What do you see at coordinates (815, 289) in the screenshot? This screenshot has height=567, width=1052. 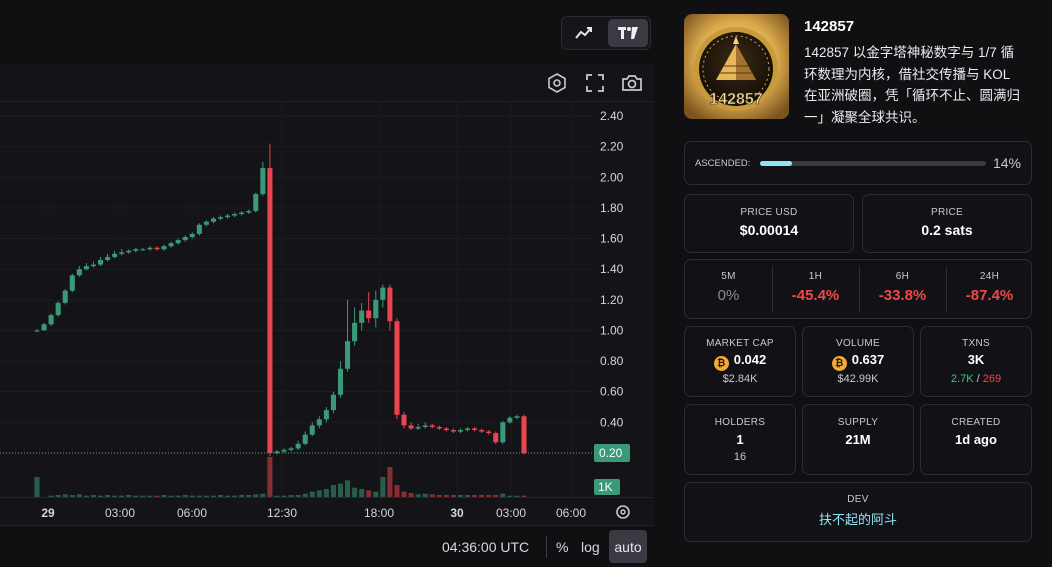 I see `price-change-1h: 1H -45.4%` at bounding box center [815, 289].